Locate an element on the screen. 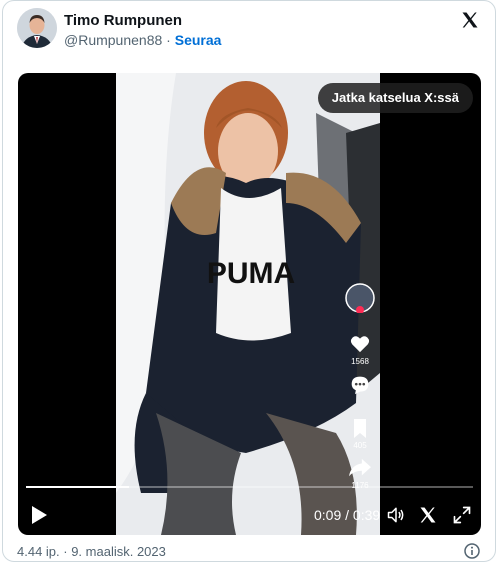 The height and width of the screenshot is (564, 498). bookmark-icon is located at coordinates (360, 428).